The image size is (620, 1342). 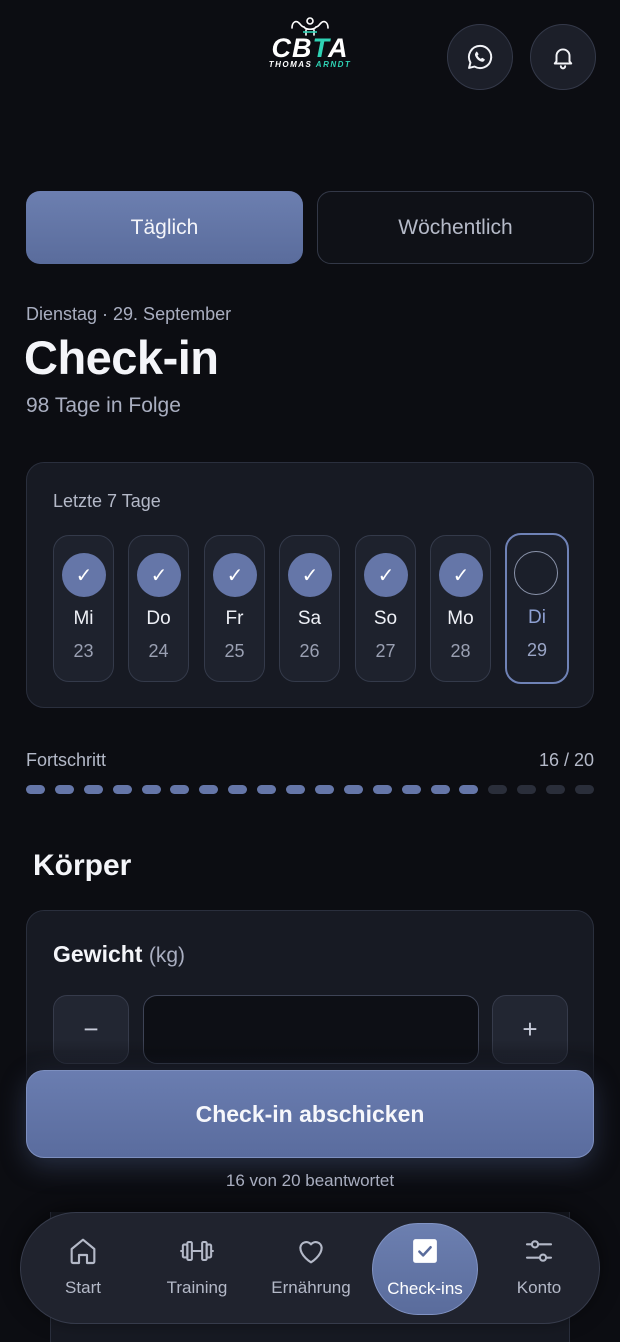 What do you see at coordinates (309, 651) in the screenshot?
I see `day-number: 26` at bounding box center [309, 651].